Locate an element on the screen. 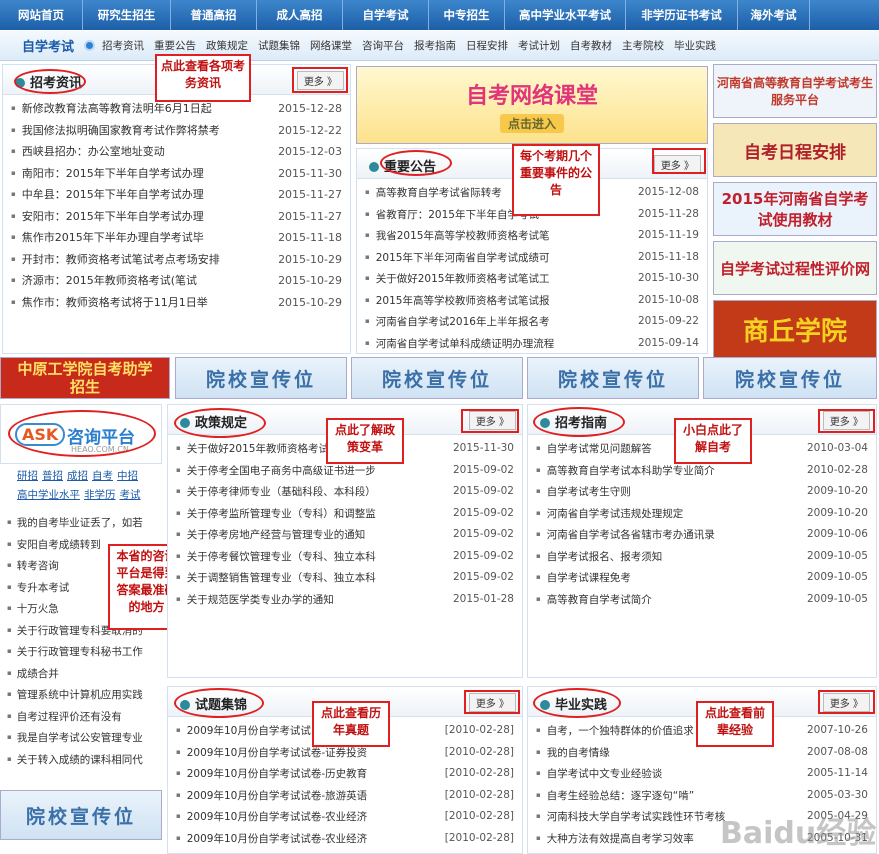  row-title: 2009年10月份自学考试试 is located at coordinates (307, 731).